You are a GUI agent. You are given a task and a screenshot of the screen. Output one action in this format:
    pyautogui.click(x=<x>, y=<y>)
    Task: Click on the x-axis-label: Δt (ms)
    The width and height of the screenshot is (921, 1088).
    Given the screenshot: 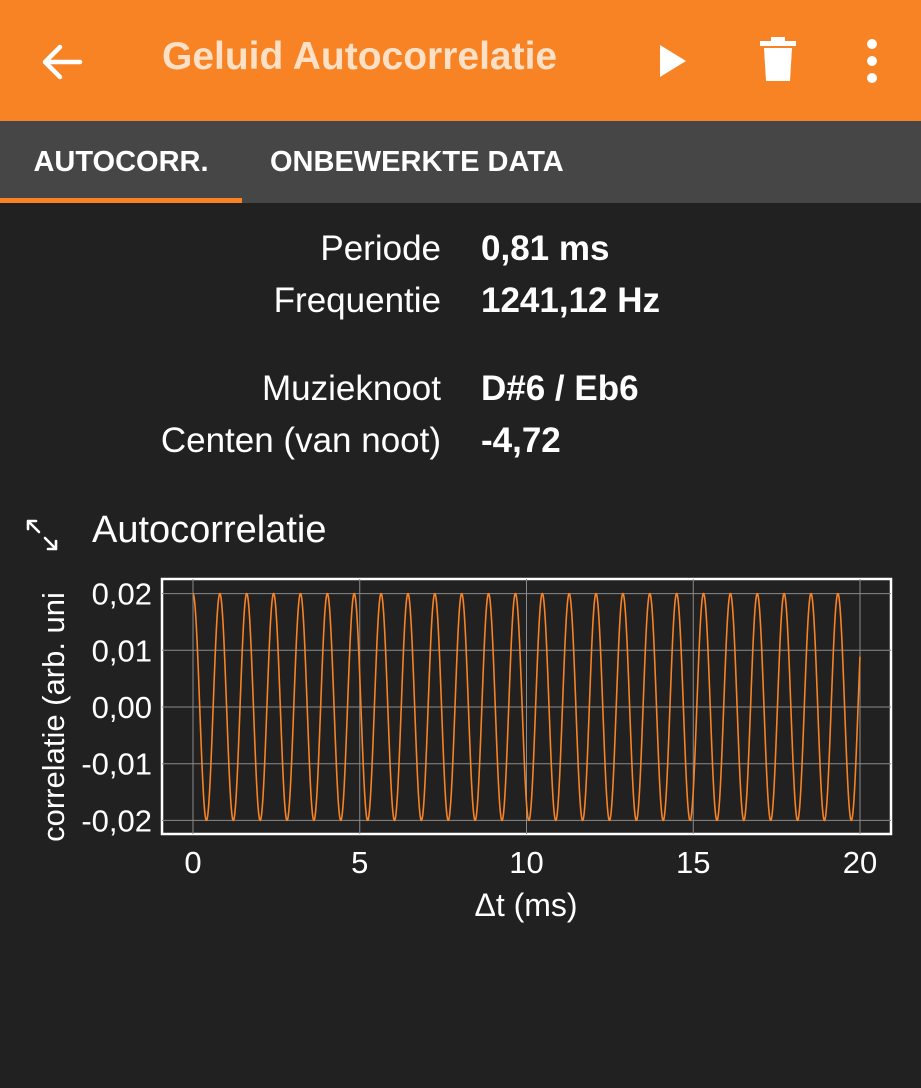 What is the action you would take?
    pyautogui.click(x=525, y=905)
    